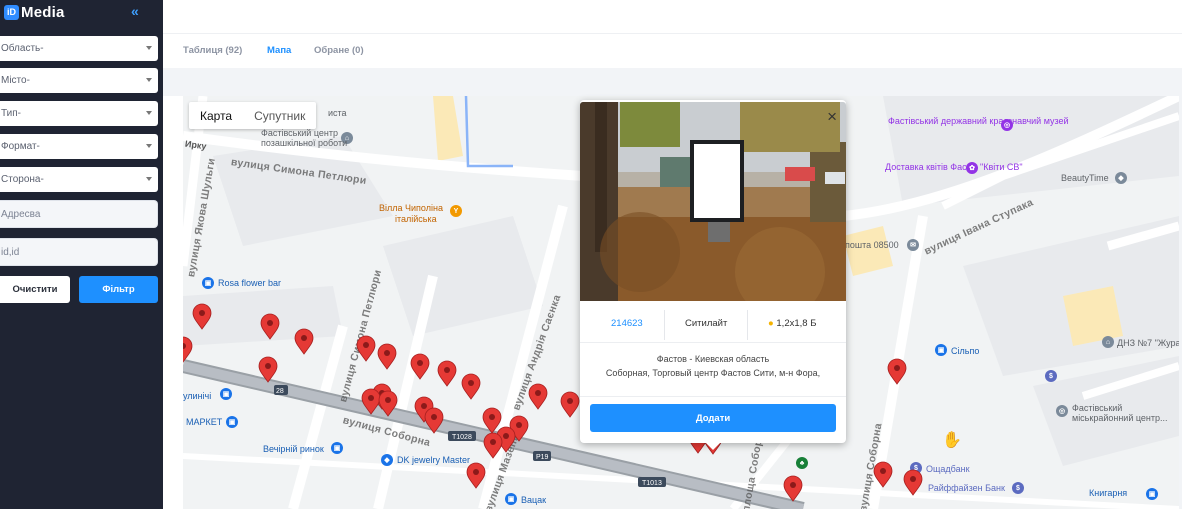  I want to click on city-select-value: Місто-, so click(15, 80).